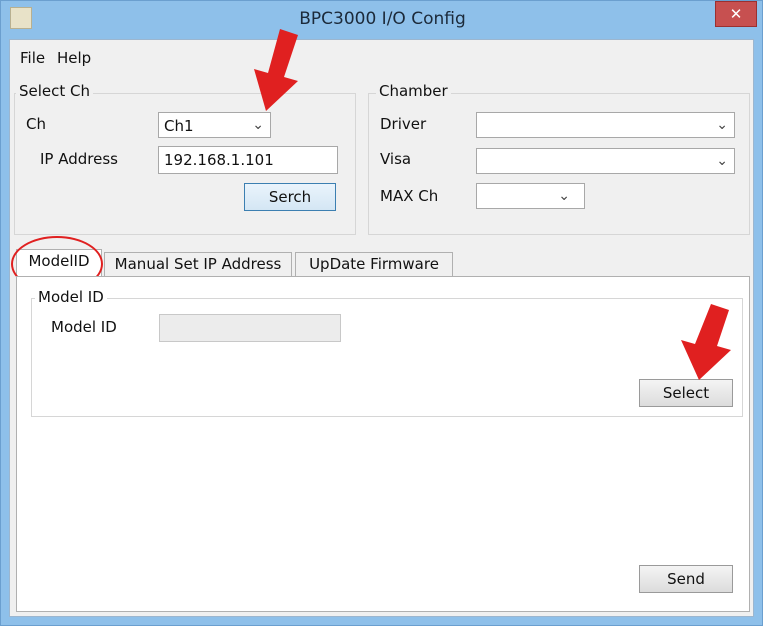 This screenshot has height=626, width=763. Describe the element at coordinates (79, 159) in the screenshot. I see `ip-address-label: IP Address` at that location.